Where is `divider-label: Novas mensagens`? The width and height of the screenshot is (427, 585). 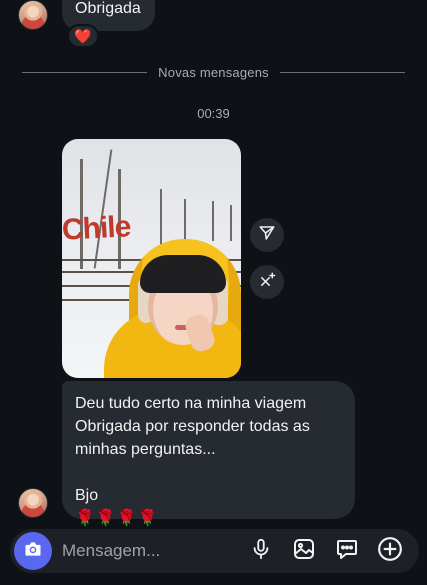
divider-label: Novas mensagens is located at coordinates (213, 72).